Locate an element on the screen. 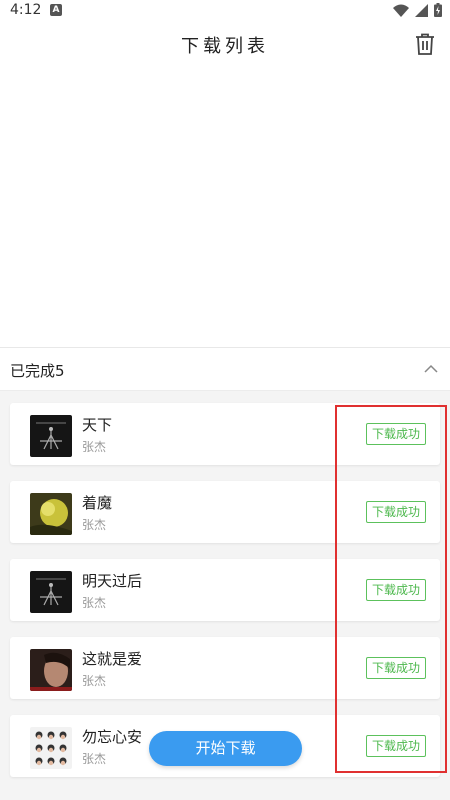  song-title: 这就是爱 is located at coordinates (112, 659).